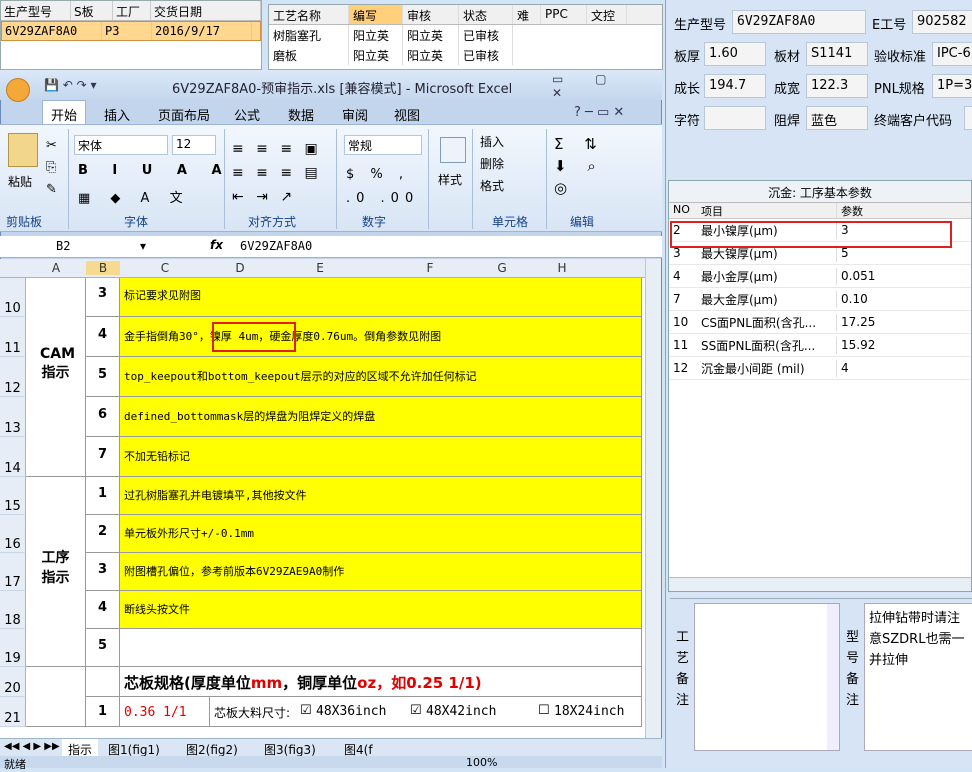 The width and height of the screenshot is (972, 772). Describe the element at coordinates (837, 54) in the screenshot. I see `field-mat: S1141` at that location.